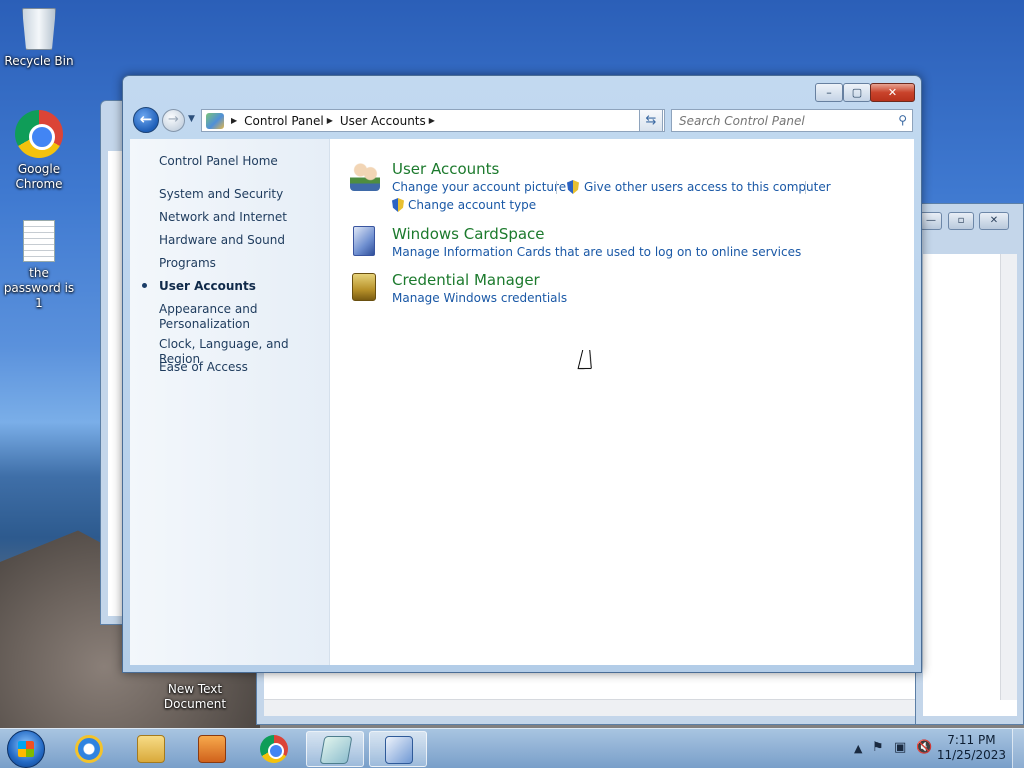  Describe the element at coordinates (39, 176) in the screenshot. I see `desktop-icon-label: Google Chrome` at that location.